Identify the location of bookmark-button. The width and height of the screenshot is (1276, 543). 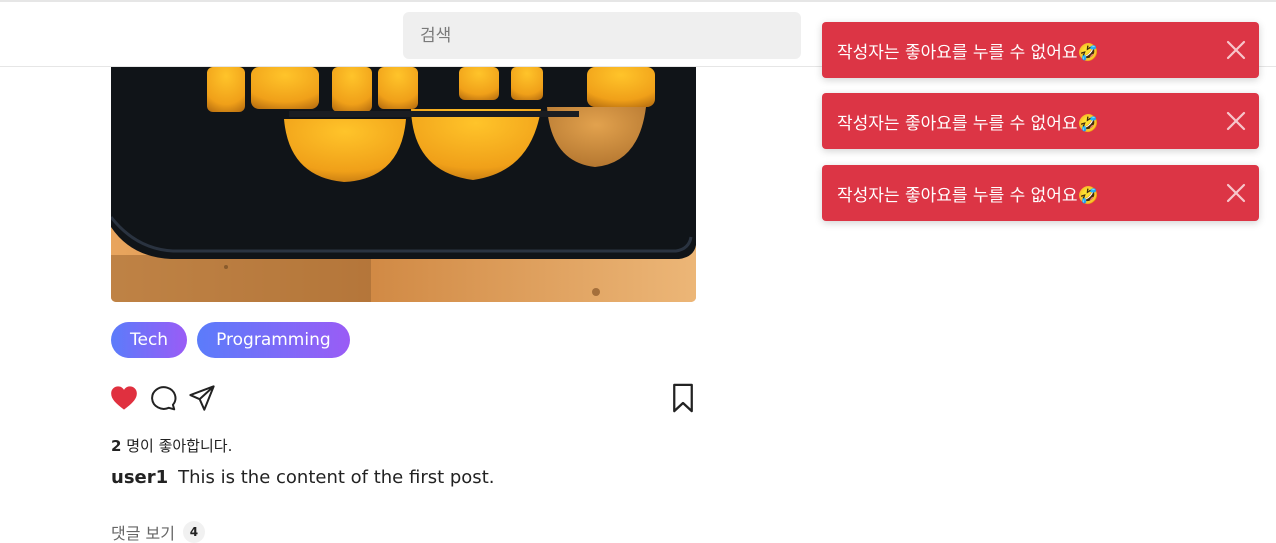
(683, 398).